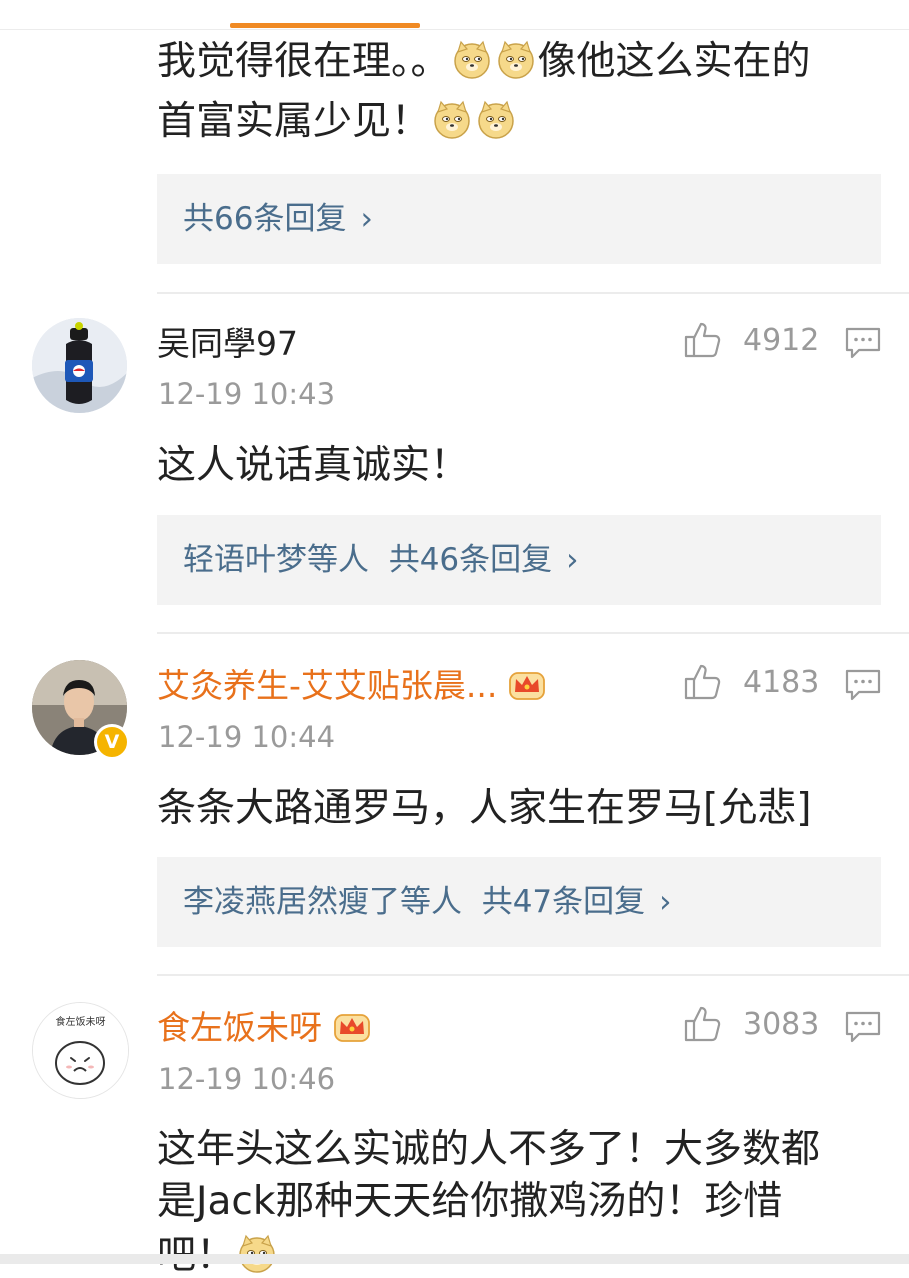 The width and height of the screenshot is (909, 1278). Describe the element at coordinates (368, 560) in the screenshot. I see `replies-summary: 轻语叶梦等人 共46条回复` at that location.